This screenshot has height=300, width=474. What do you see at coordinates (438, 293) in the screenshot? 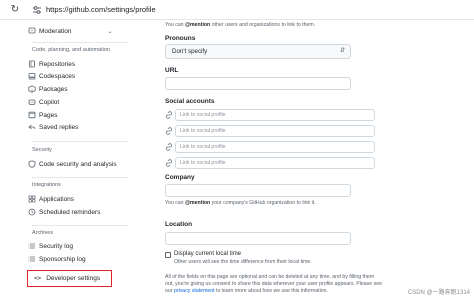
I see `watermark: CSDN @一路奔跑1314` at bounding box center [438, 293].